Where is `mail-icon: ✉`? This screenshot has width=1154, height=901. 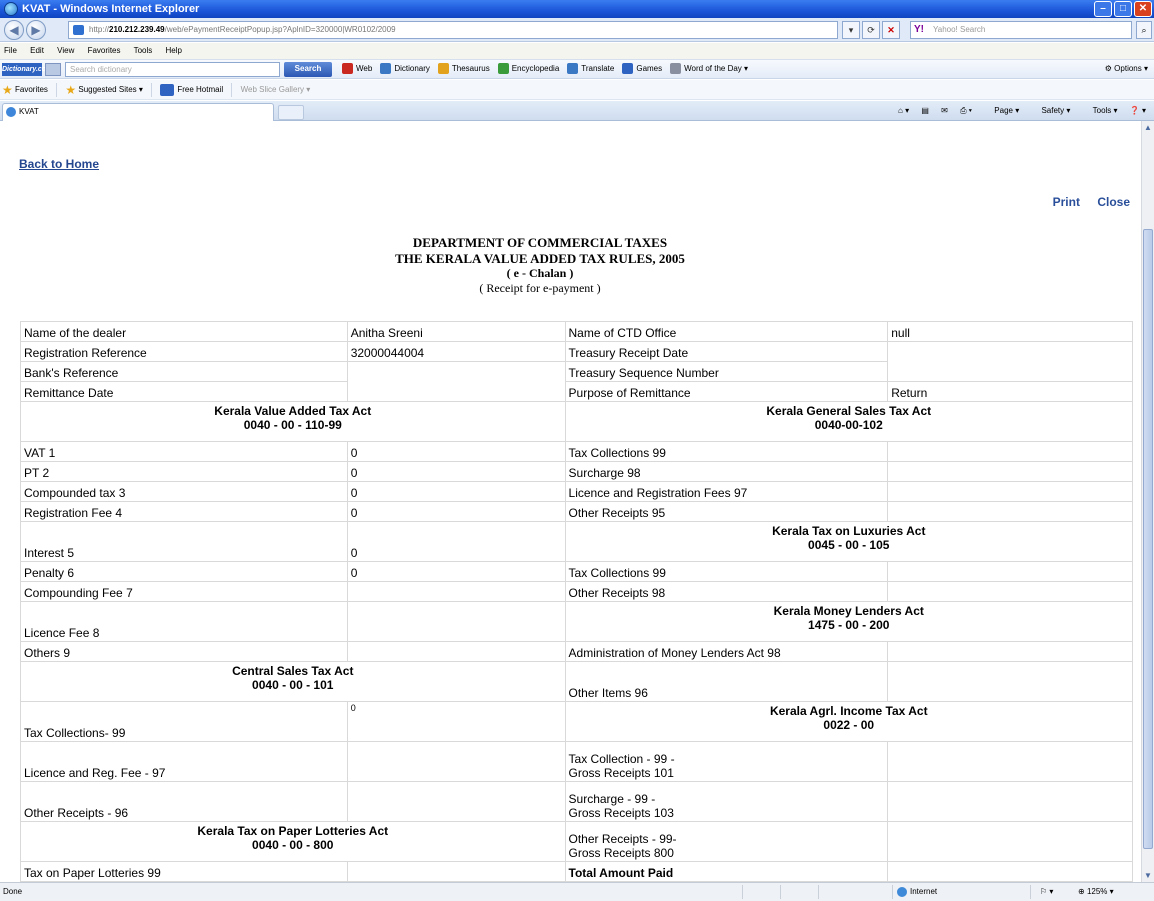
mail-icon: ✉ is located at coordinates (944, 110).